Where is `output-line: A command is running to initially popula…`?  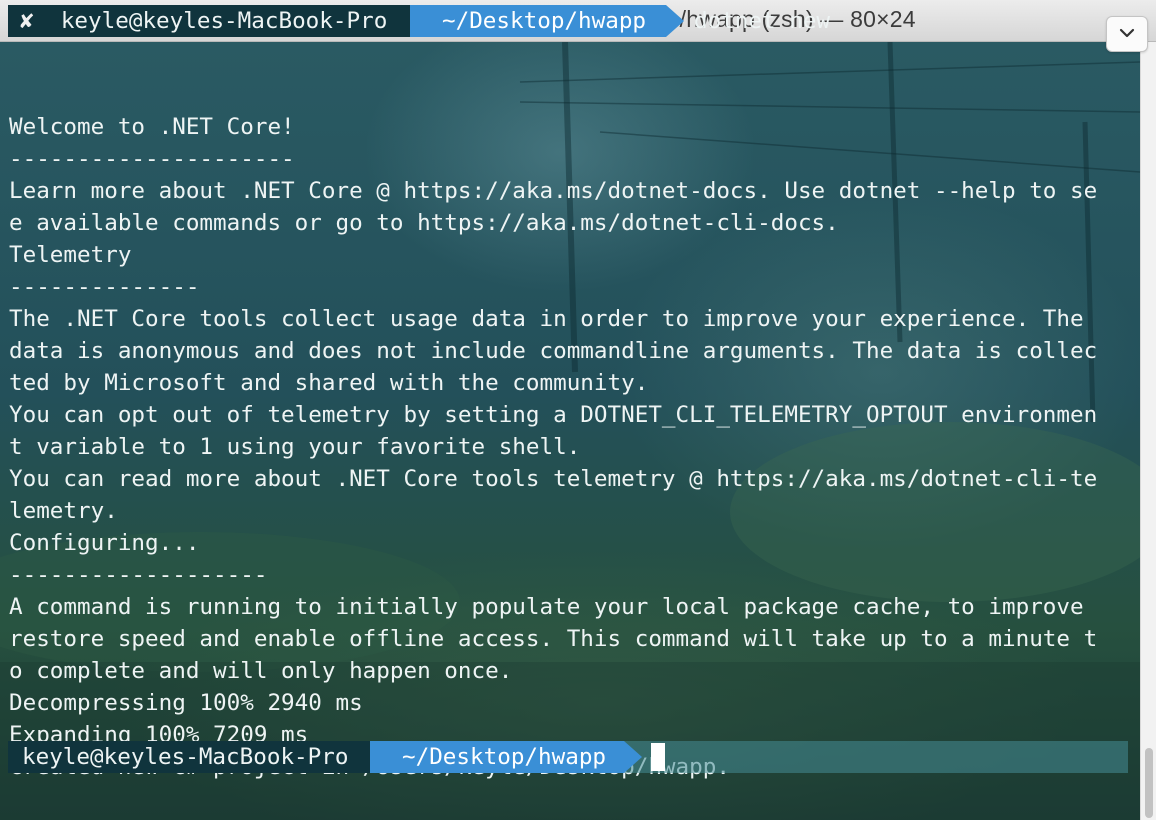
output-line: A command is running to initially popula… is located at coordinates (546, 607).